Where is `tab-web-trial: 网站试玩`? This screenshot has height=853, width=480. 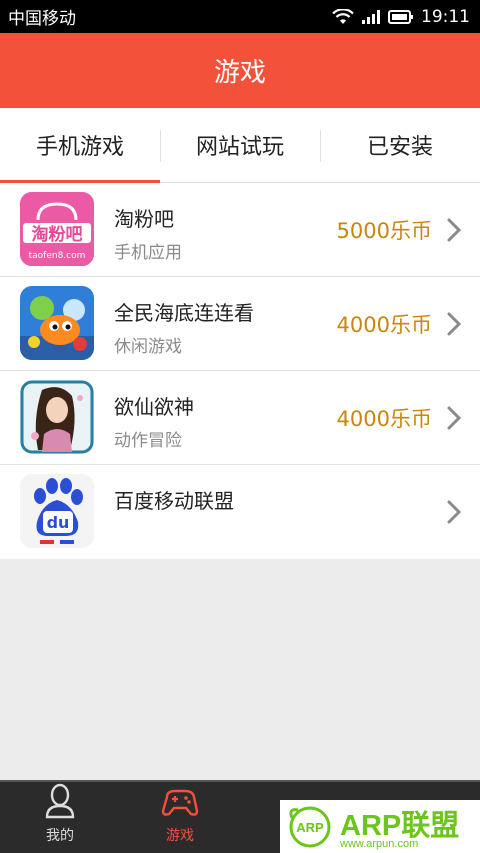 tab-web-trial: 网站试玩 is located at coordinates (240, 145).